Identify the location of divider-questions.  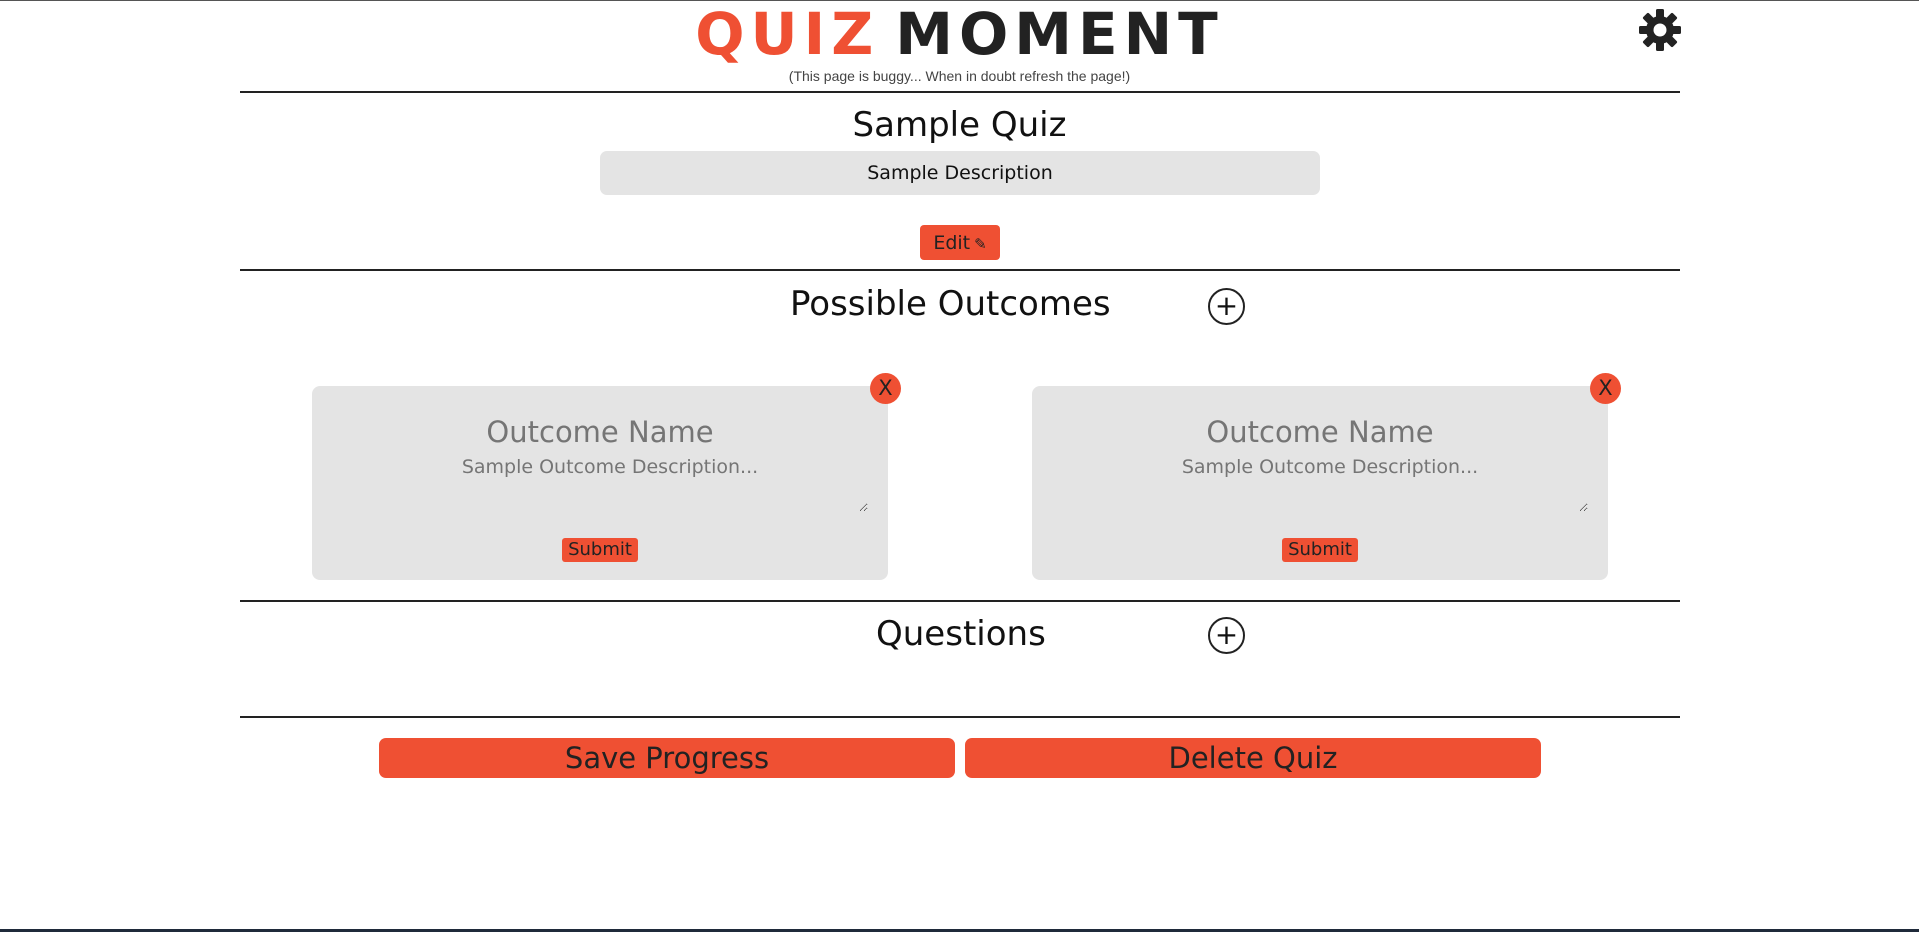
(960, 717).